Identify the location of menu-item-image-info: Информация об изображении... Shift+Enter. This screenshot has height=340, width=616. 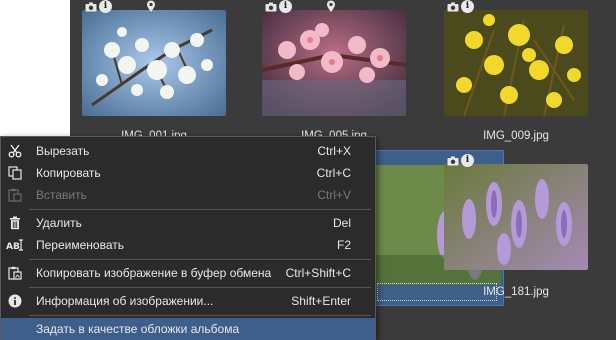
(188, 301).